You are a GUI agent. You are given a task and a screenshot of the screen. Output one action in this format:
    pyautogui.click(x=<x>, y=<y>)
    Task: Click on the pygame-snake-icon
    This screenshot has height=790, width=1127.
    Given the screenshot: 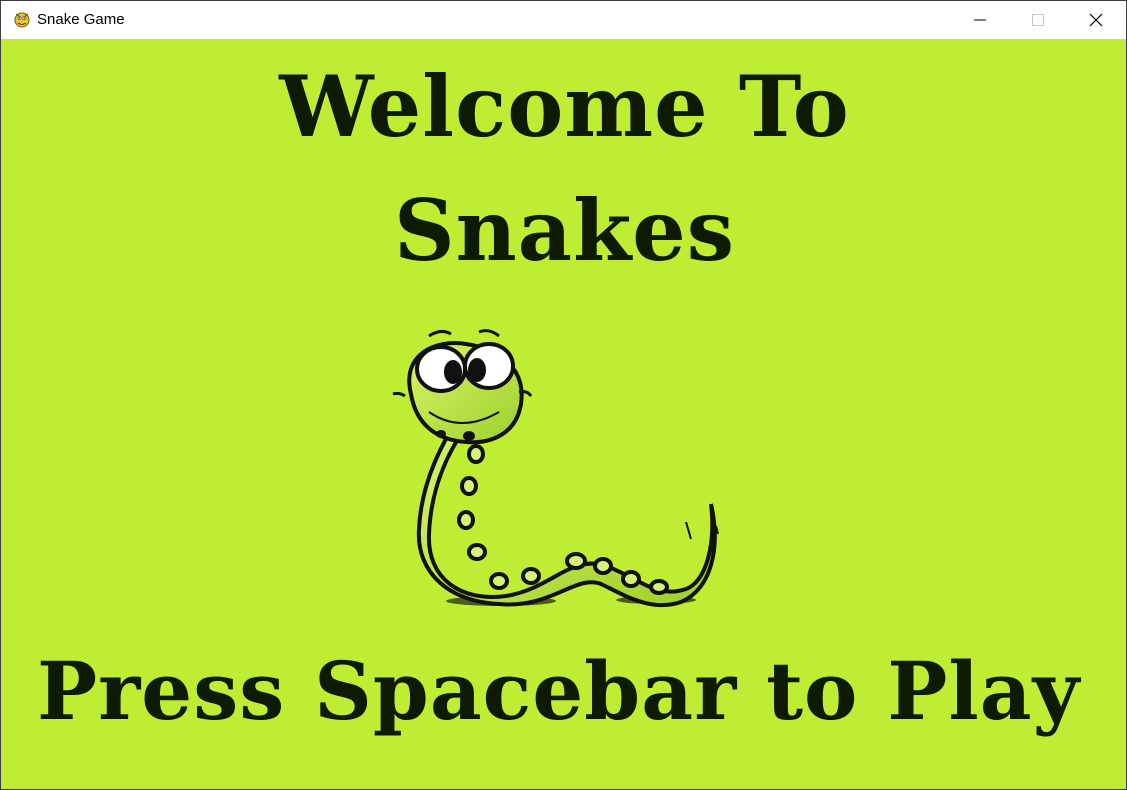 What is the action you would take?
    pyautogui.click(x=22, y=20)
    